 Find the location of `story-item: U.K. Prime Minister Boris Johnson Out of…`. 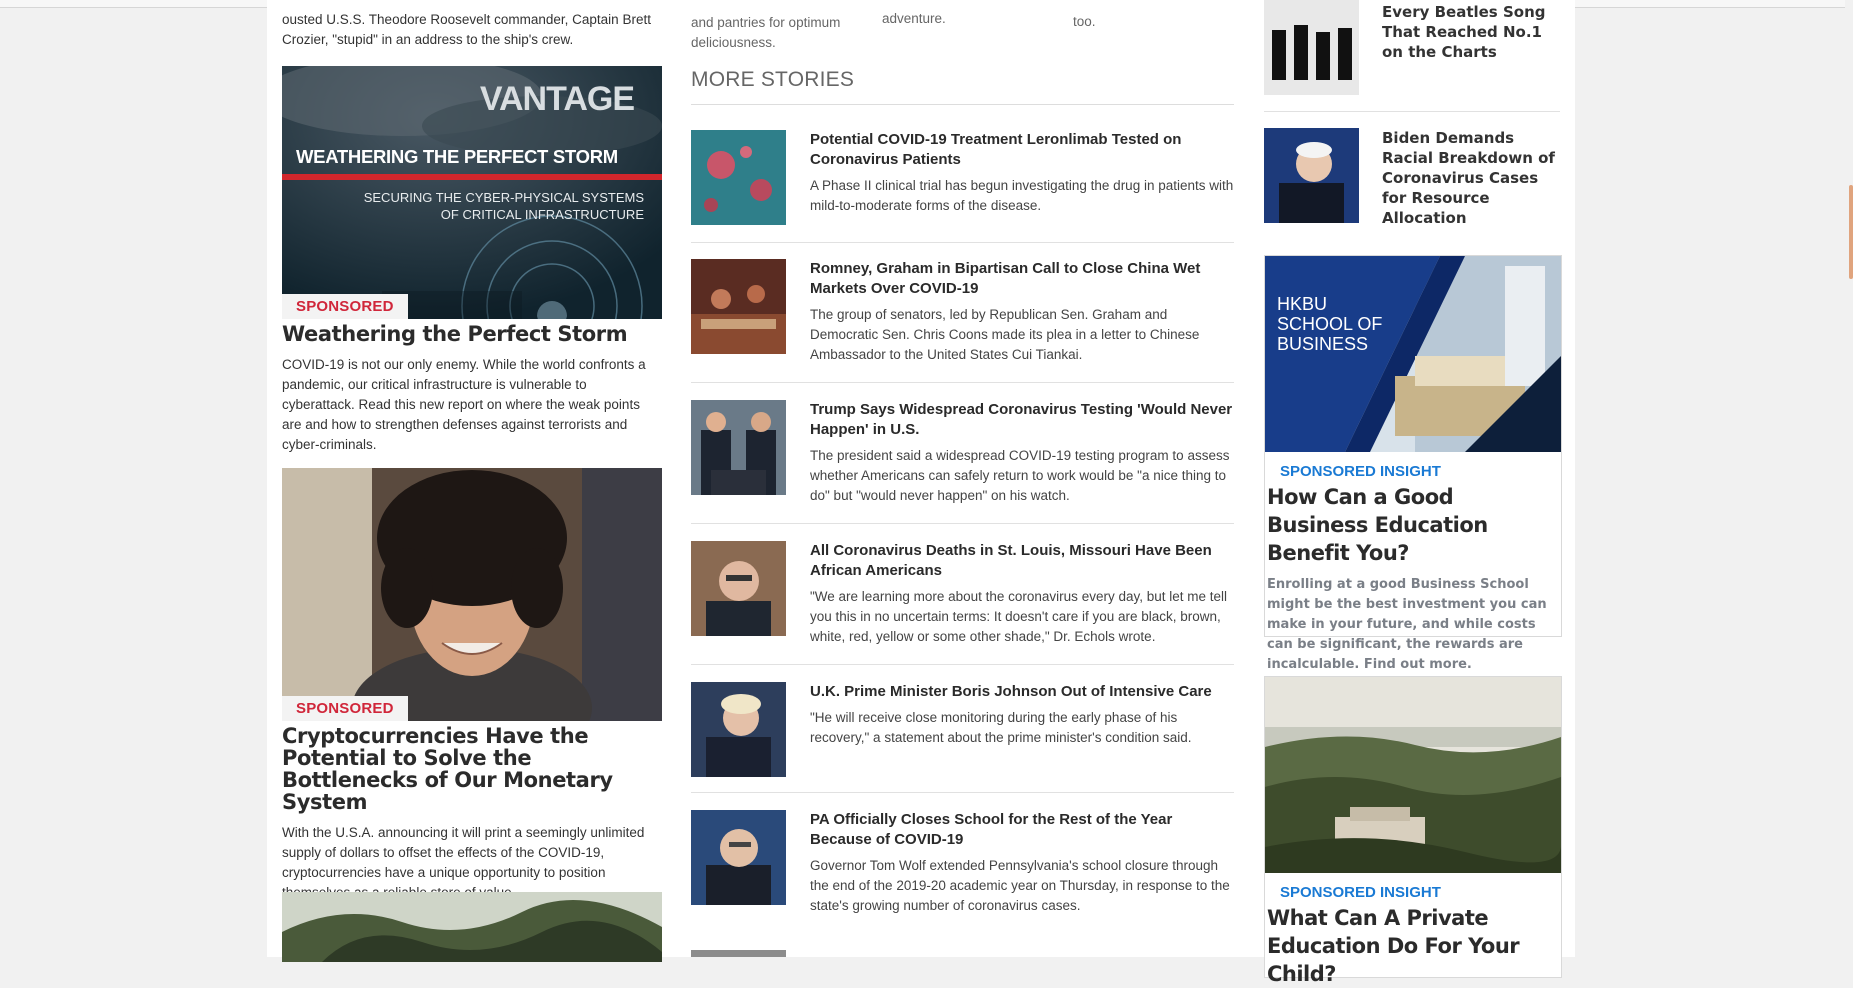

story-item: U.K. Prime Minister Boris Johnson Out of… is located at coordinates (962, 737).